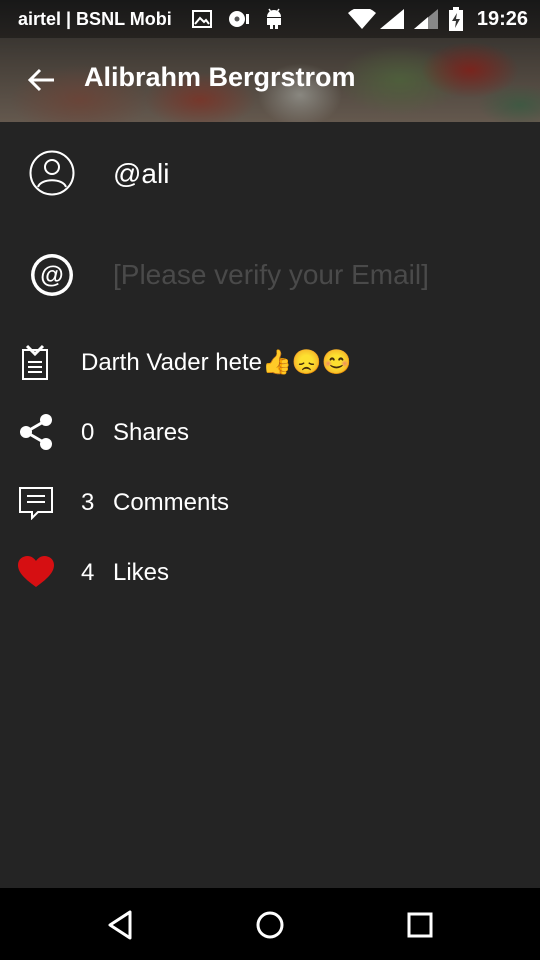  I want to click on email-row: @ [Please verify your Email], so click(270, 276).